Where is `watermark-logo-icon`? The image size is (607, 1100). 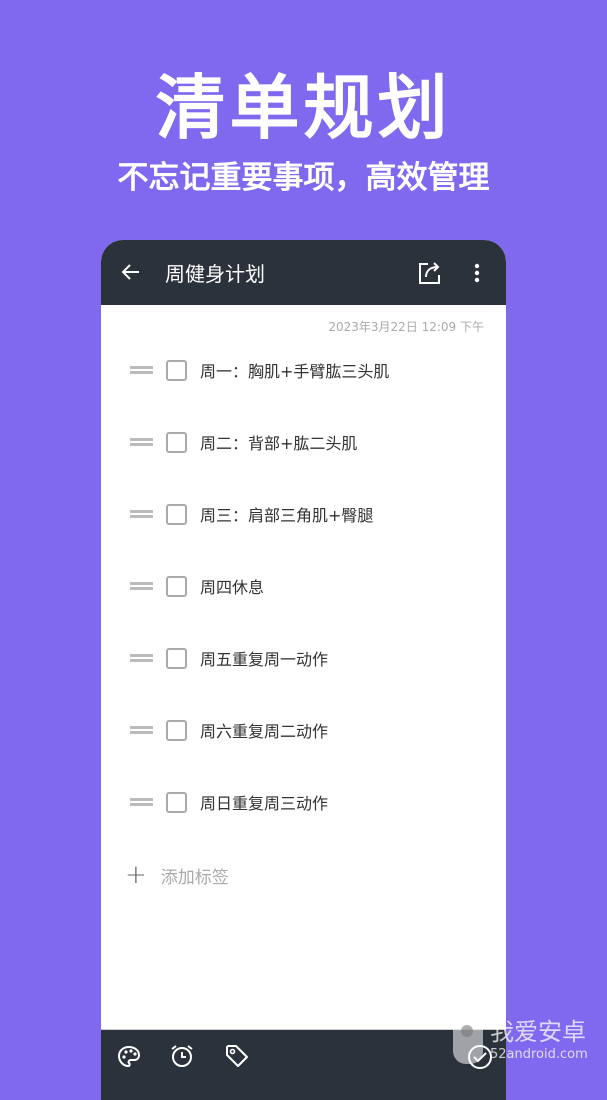
watermark-logo-icon is located at coordinates (468, 1041).